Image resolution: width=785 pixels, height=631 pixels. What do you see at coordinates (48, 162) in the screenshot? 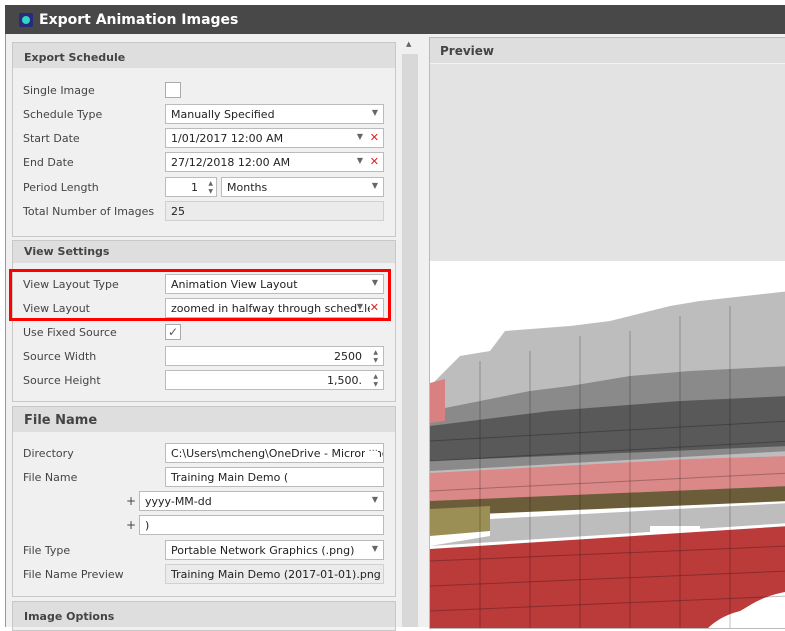
I see `end-date-label: End Date` at bounding box center [48, 162].